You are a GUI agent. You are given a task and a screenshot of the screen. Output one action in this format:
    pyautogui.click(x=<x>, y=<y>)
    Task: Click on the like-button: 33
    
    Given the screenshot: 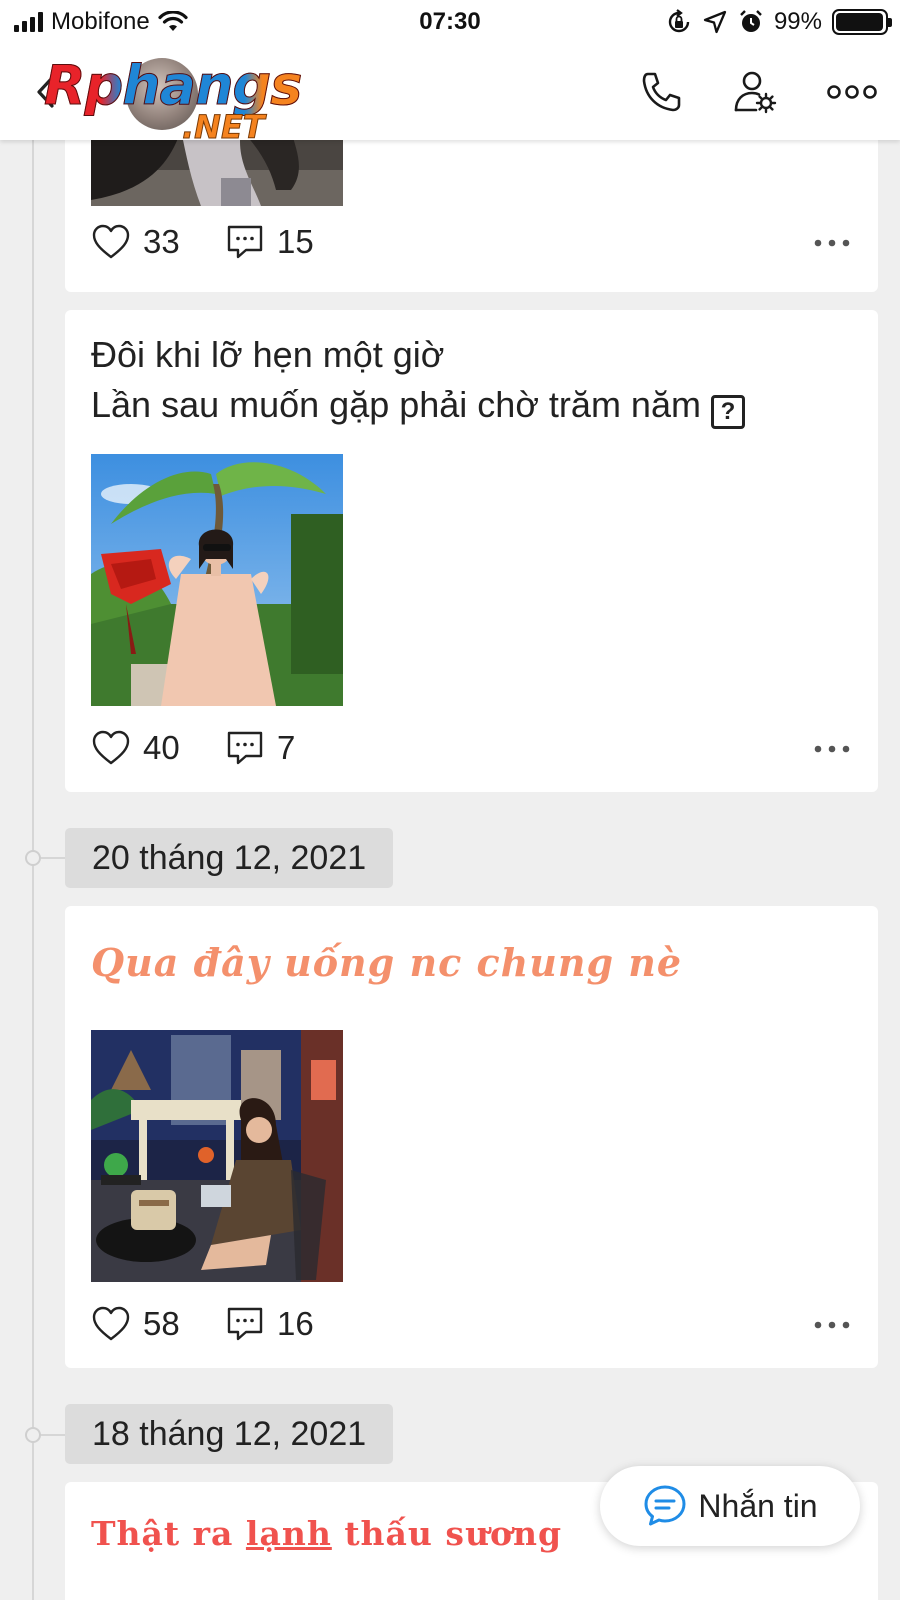 What is the action you would take?
    pyautogui.click(x=135, y=242)
    